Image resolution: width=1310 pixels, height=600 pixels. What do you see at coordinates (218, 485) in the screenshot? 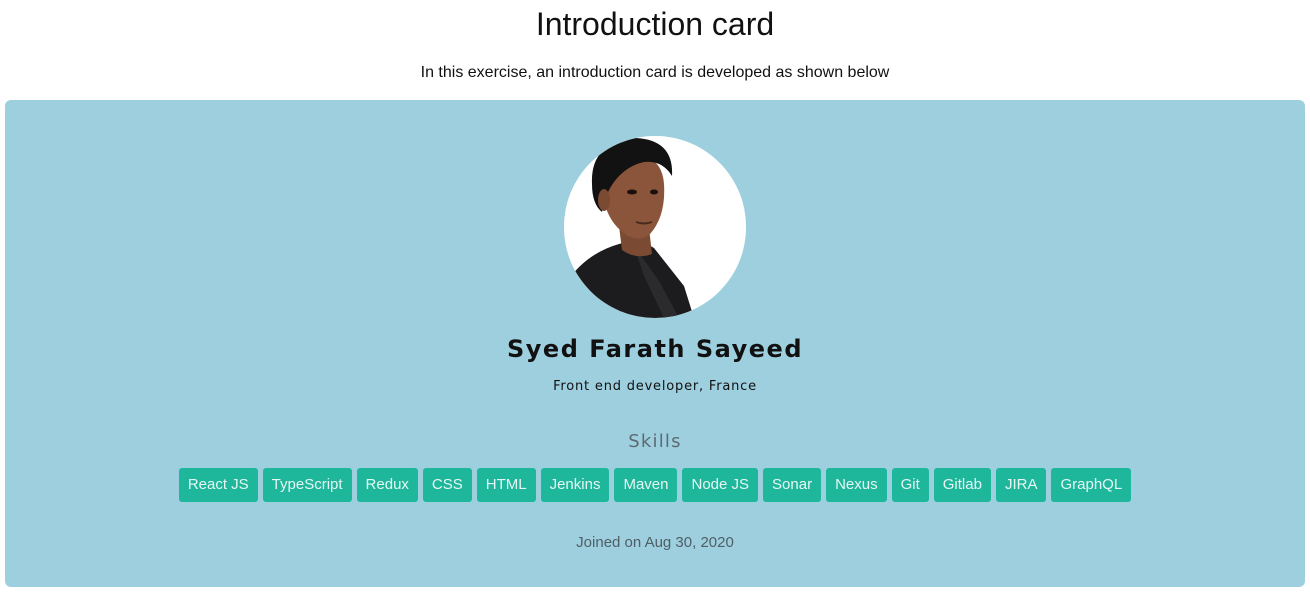
I see `skill-chip: React JS` at bounding box center [218, 485].